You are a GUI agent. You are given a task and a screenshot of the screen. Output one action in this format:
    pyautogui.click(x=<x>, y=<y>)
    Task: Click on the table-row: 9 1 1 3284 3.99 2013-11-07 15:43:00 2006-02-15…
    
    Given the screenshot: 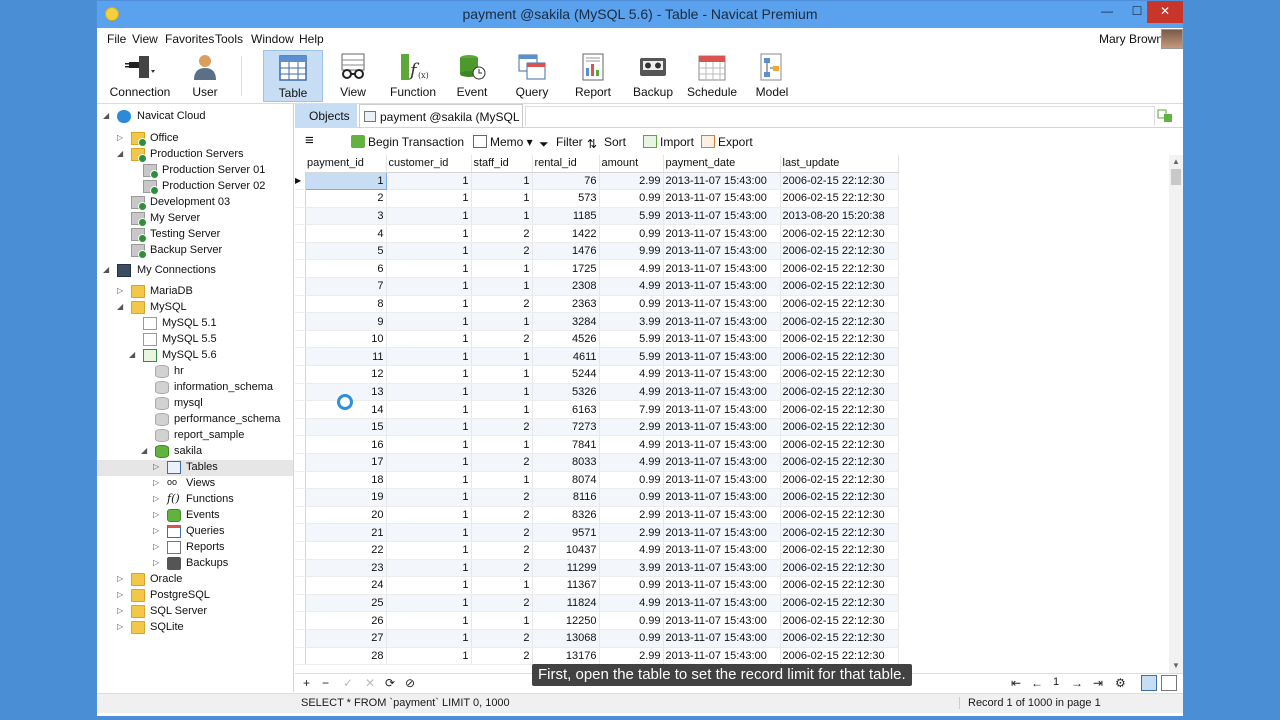 What is the action you would take?
    pyautogui.click(x=597, y=321)
    